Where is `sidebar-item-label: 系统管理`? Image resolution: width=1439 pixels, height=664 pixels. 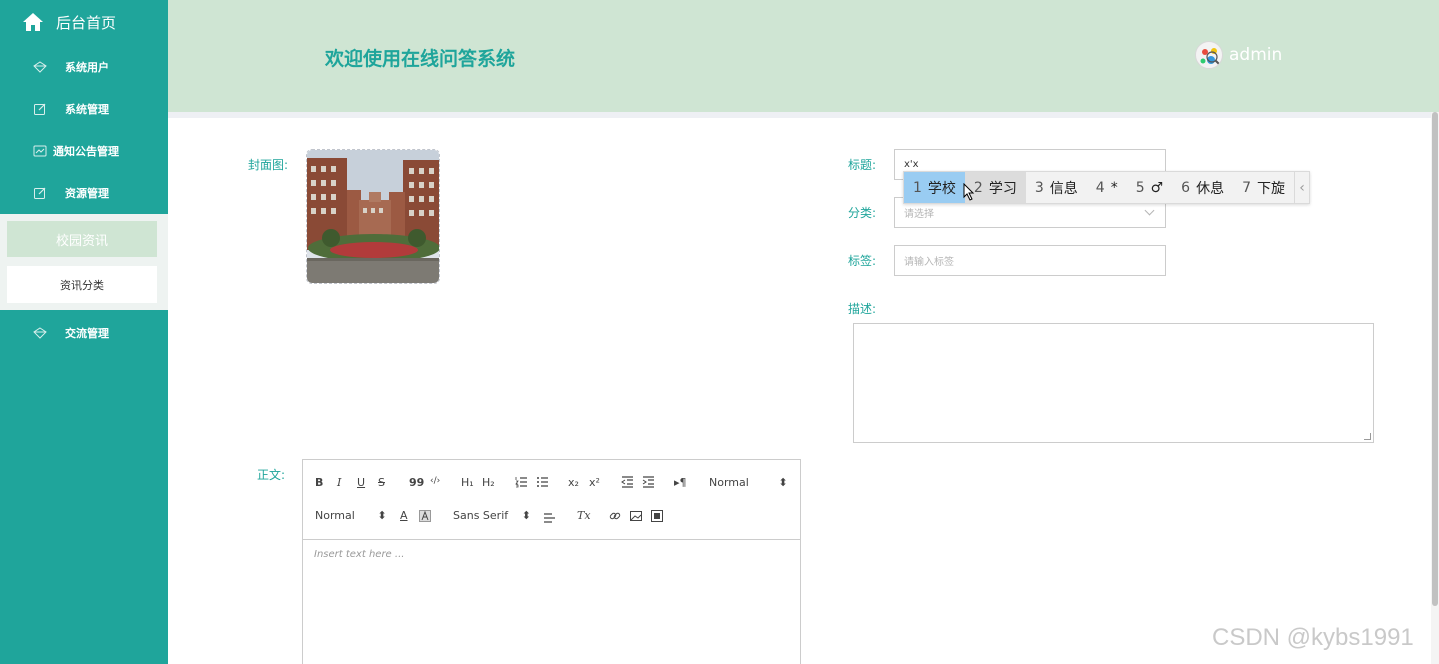 sidebar-item-label: 系统管理 is located at coordinates (87, 109).